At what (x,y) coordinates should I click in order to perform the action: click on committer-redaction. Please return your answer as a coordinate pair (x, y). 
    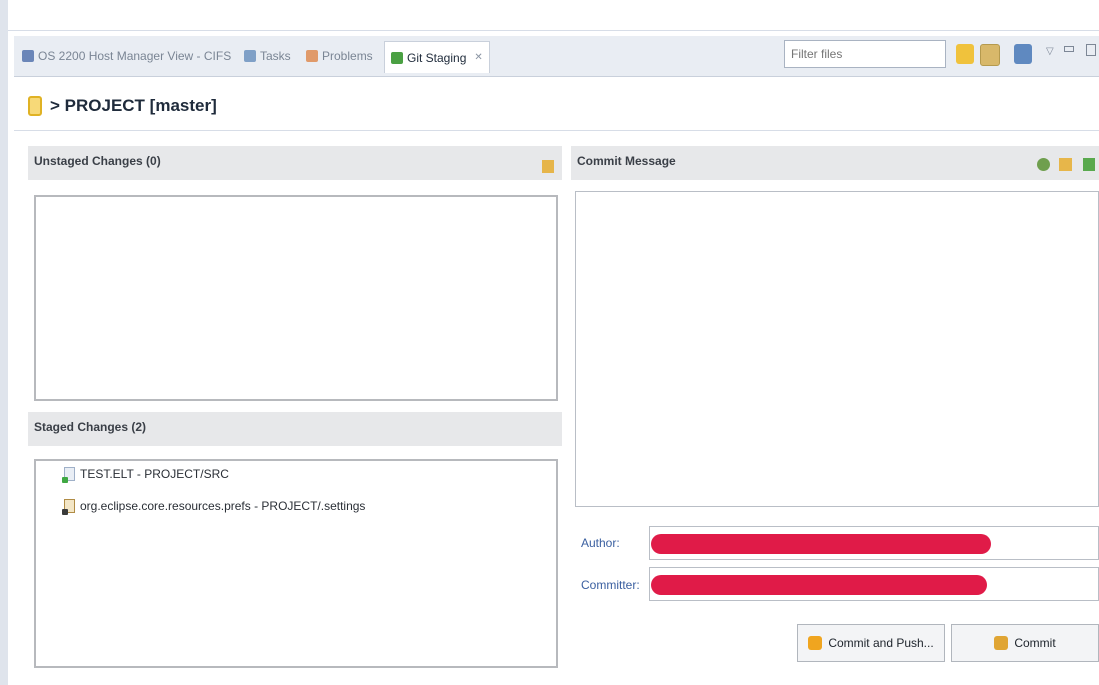
    Looking at the image, I should click on (819, 585).